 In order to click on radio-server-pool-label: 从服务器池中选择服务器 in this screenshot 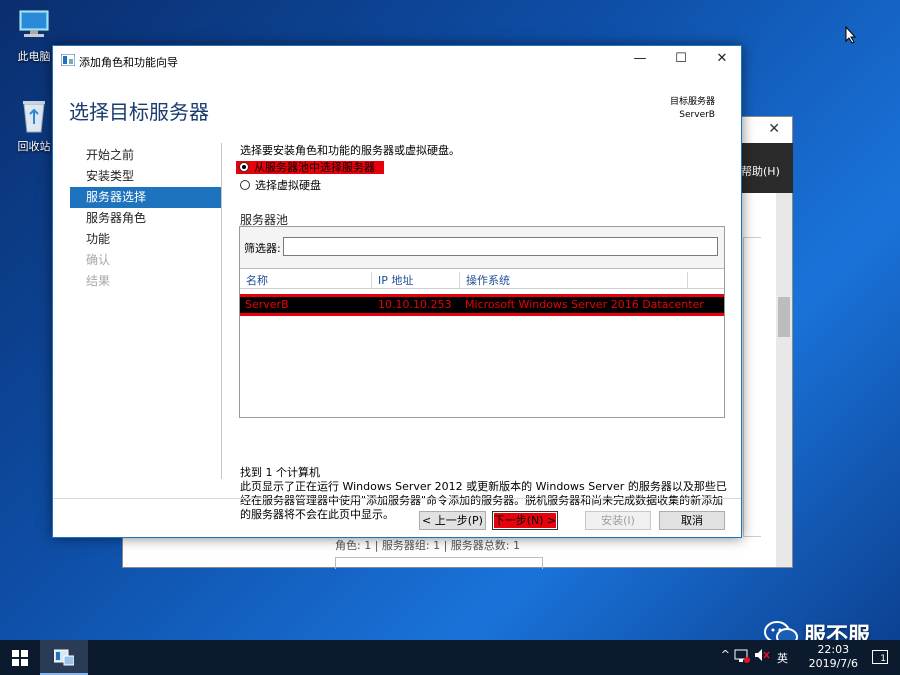, I will do `click(314, 167)`.